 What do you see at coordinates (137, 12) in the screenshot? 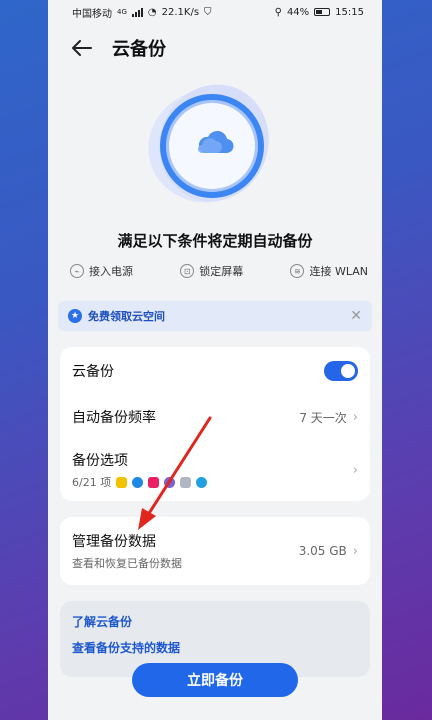
I see `signal-icon` at bounding box center [137, 12].